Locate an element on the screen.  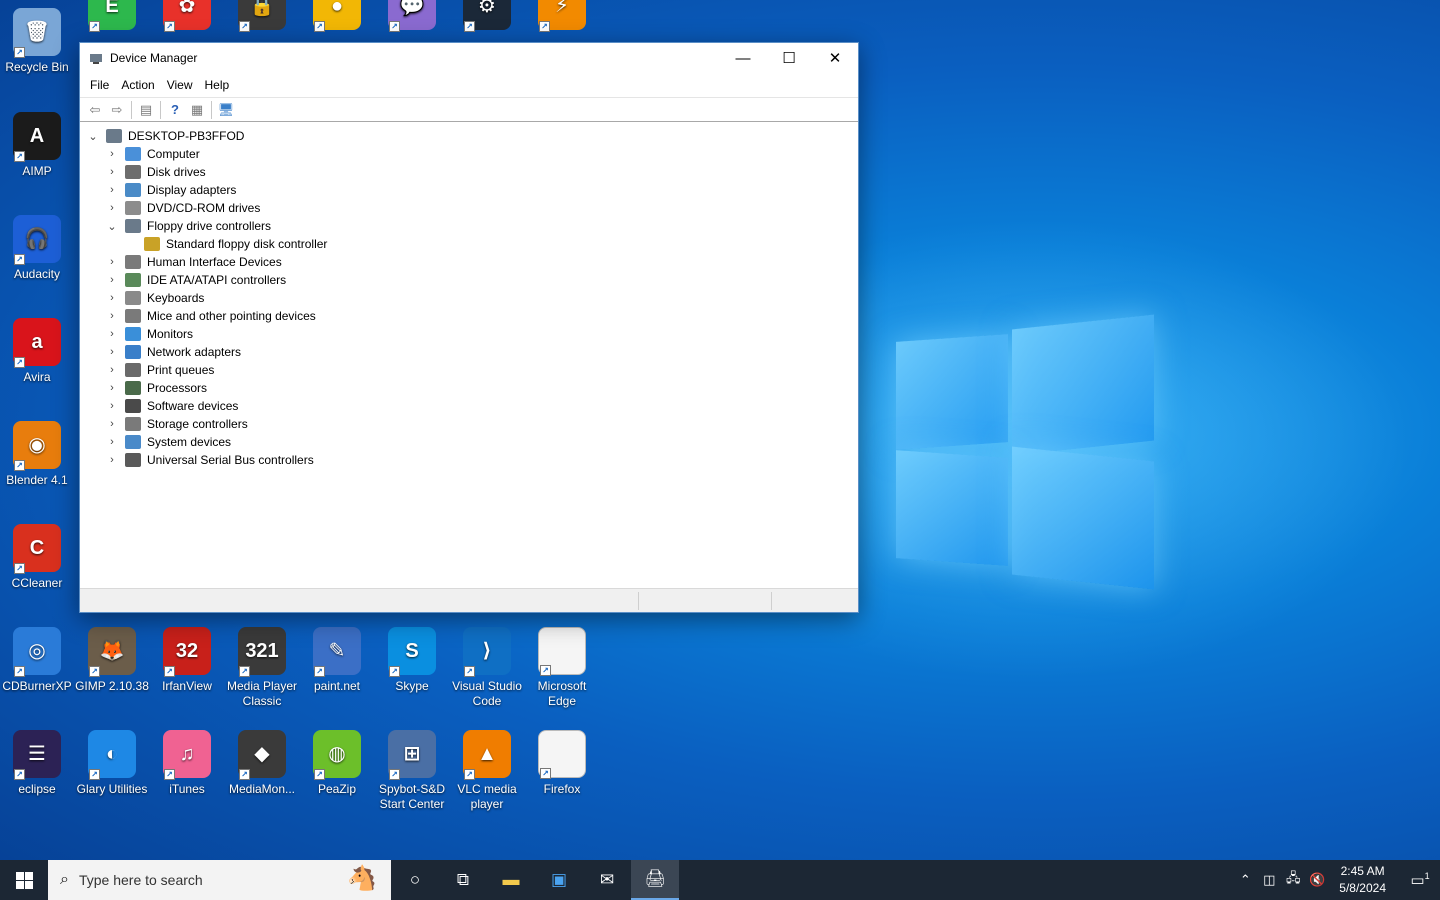
tree-item-label: DVD/CD-ROM drives is located at coordinates (204, 208).